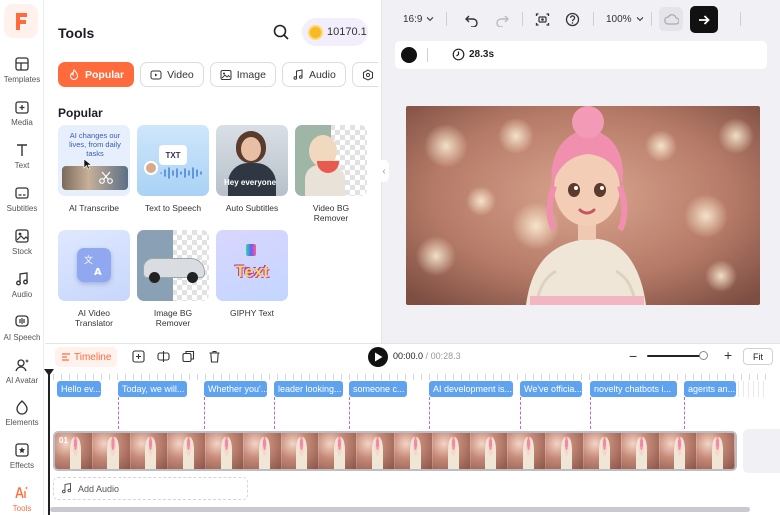 This screenshot has width=780, height=515. What do you see at coordinates (22, 150) in the screenshot?
I see `text-icon` at bounding box center [22, 150].